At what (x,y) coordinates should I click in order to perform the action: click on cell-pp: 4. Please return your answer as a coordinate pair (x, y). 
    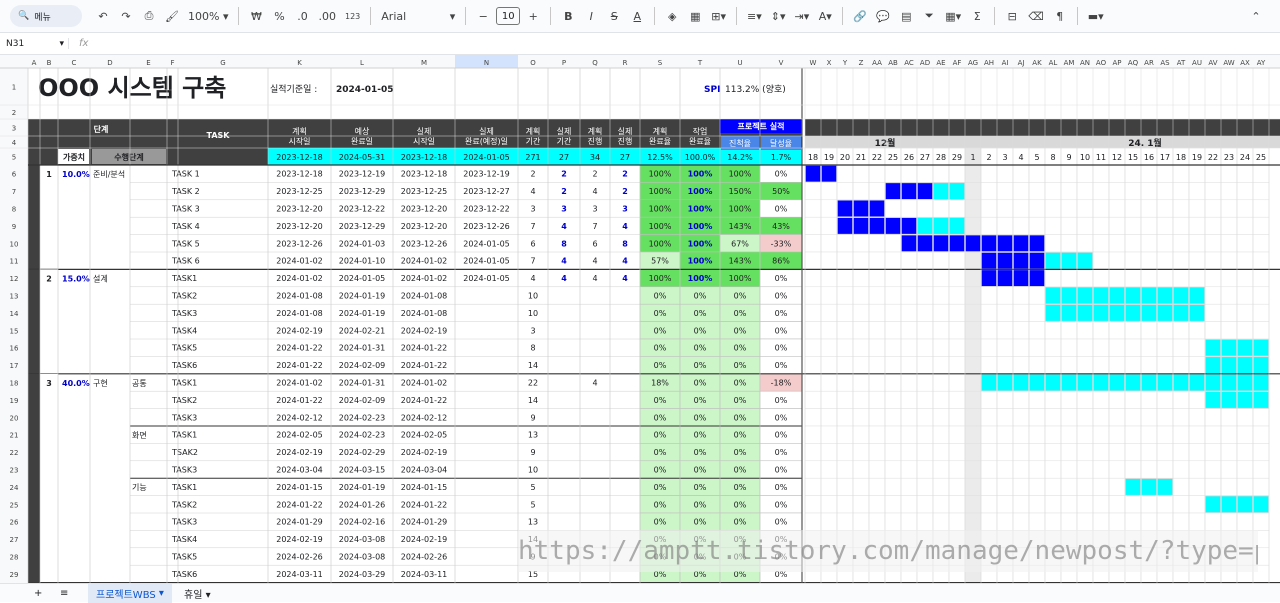
    Looking at the image, I should click on (532, 278).